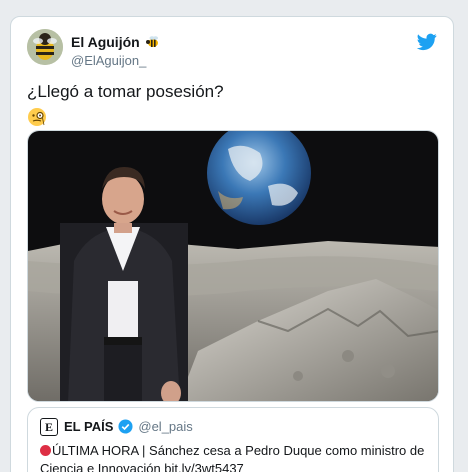  I want to click on display-name-row: El Aguijón, so click(116, 42).